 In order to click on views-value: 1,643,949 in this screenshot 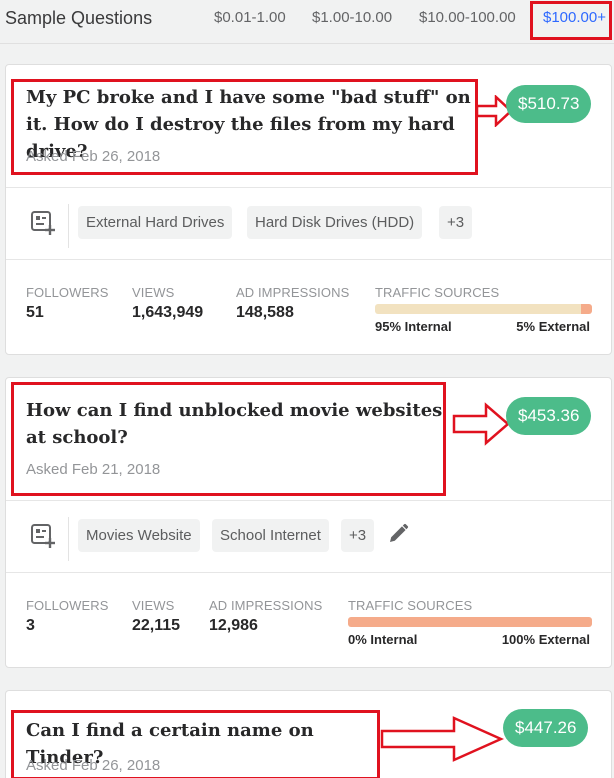, I will do `click(168, 312)`.